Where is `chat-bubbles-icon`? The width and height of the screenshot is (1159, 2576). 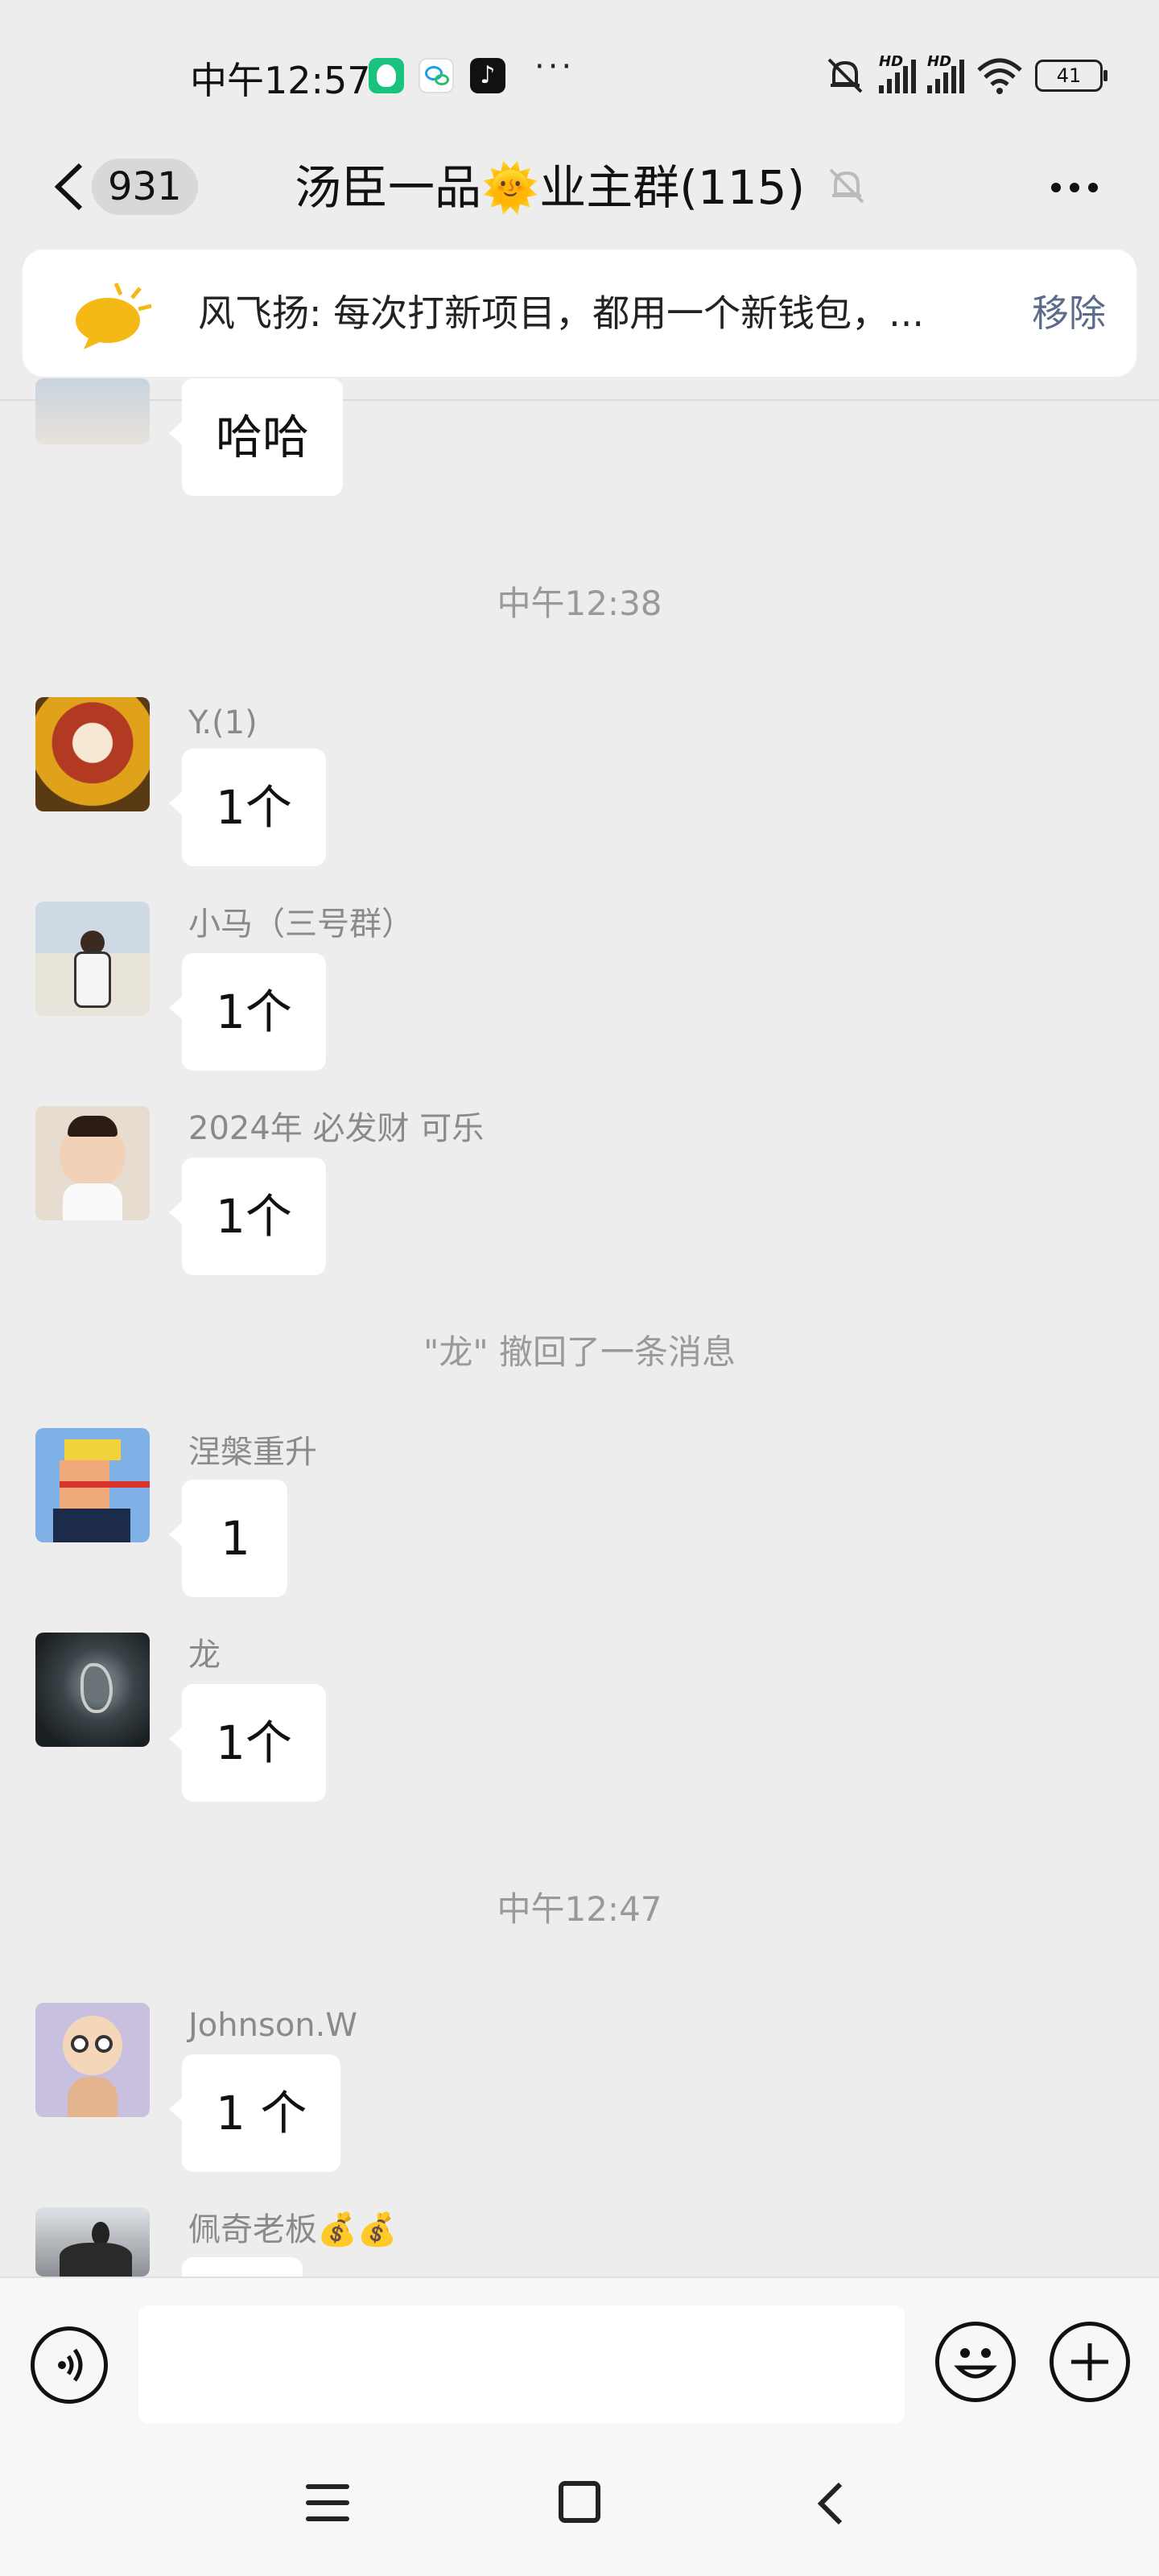 chat-bubbles-icon is located at coordinates (436, 75).